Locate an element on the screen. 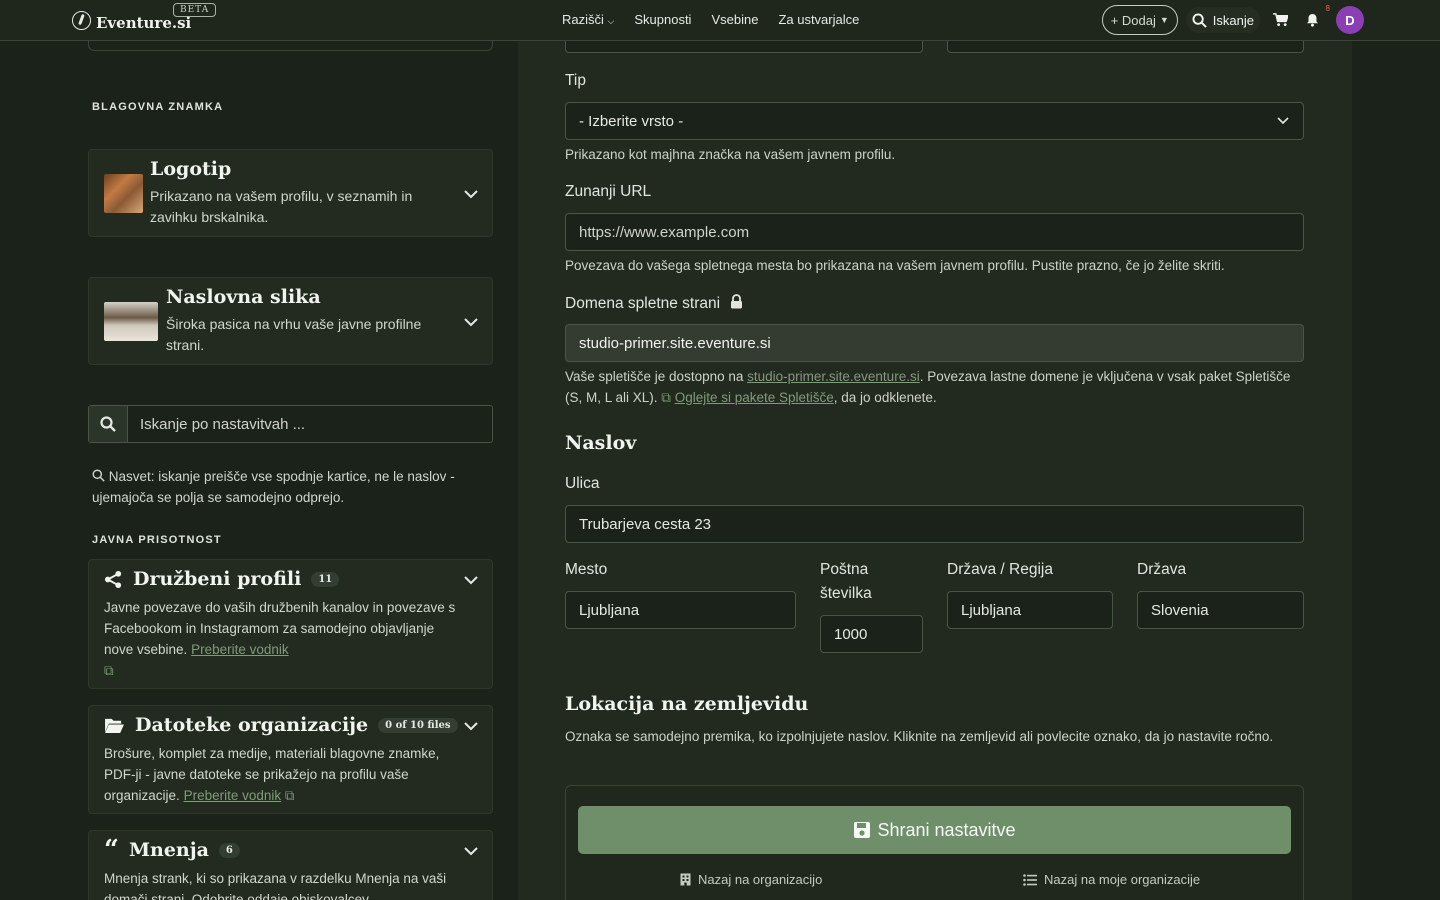  cart-icon is located at coordinates (1280, 20).